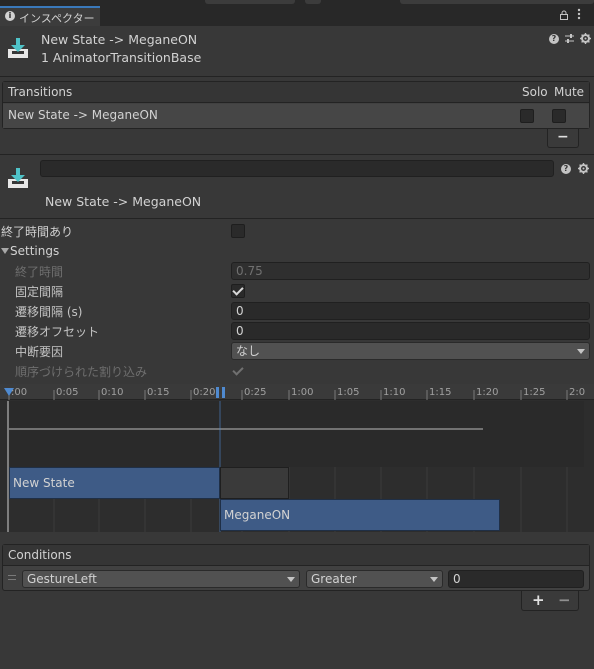 The height and width of the screenshot is (669, 594). Describe the element at coordinates (516, 579) in the screenshot. I see `condition-threshold-field: 0` at that location.